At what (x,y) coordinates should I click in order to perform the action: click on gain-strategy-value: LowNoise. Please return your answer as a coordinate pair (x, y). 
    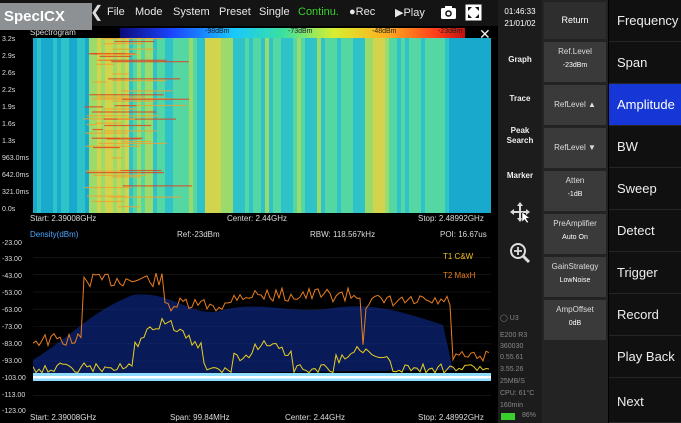
    Looking at the image, I should click on (575, 280).